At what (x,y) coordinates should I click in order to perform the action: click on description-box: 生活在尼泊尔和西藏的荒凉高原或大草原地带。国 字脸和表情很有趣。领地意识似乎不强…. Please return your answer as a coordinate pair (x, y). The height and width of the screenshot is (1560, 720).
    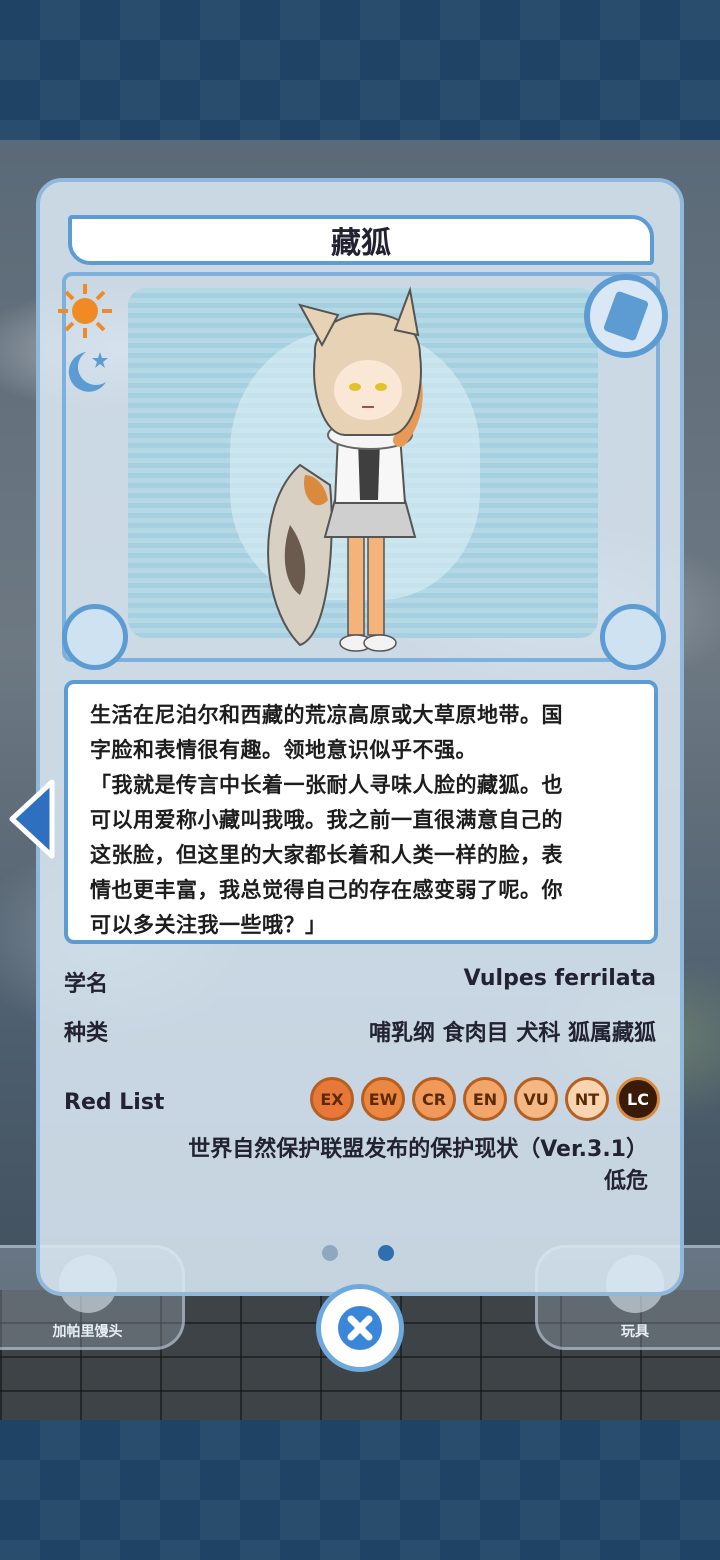
    Looking at the image, I should click on (361, 812).